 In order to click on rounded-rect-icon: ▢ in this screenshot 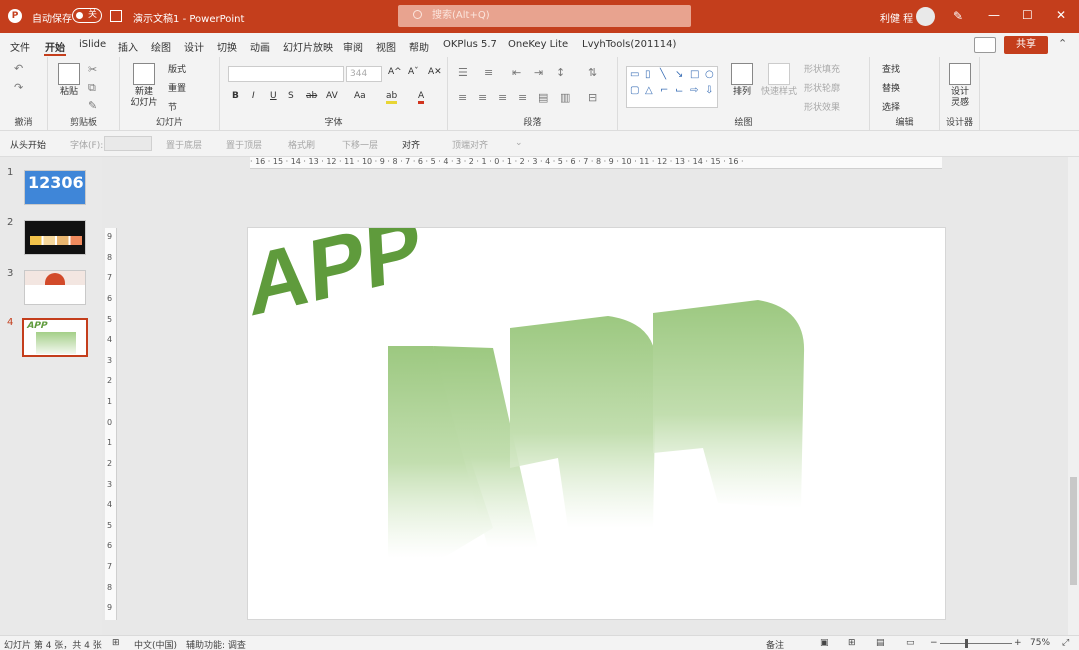, I will do `click(634, 90)`.